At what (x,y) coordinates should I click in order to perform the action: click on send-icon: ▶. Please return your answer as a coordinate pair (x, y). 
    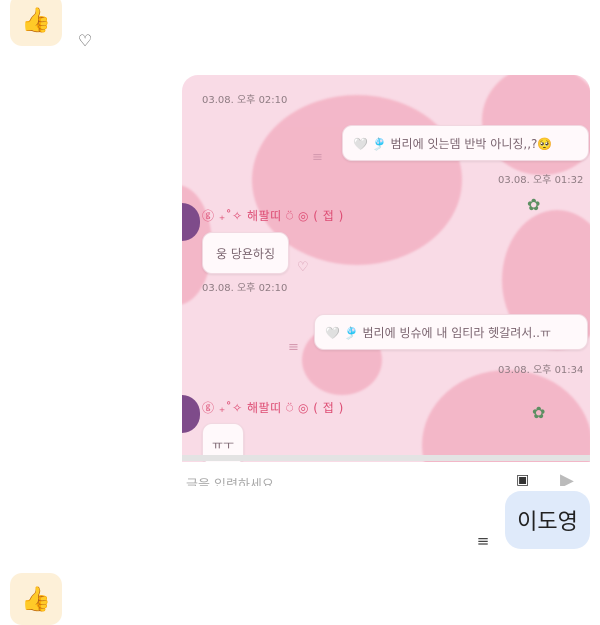
    Looking at the image, I should click on (567, 478).